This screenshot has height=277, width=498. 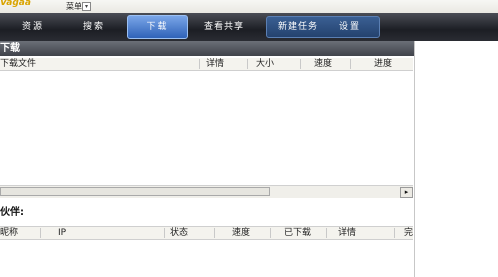 I want to click on tab-resources: 资源, so click(x=33, y=27).